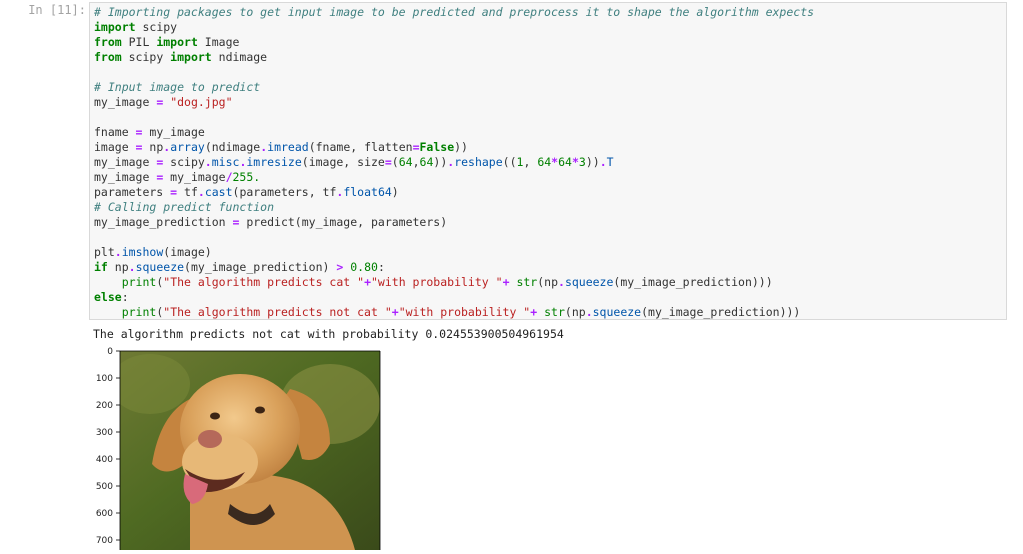 The height and width of the screenshot is (554, 1023). Describe the element at coordinates (575, 312) in the screenshot. I see `code-token: (np` at that location.